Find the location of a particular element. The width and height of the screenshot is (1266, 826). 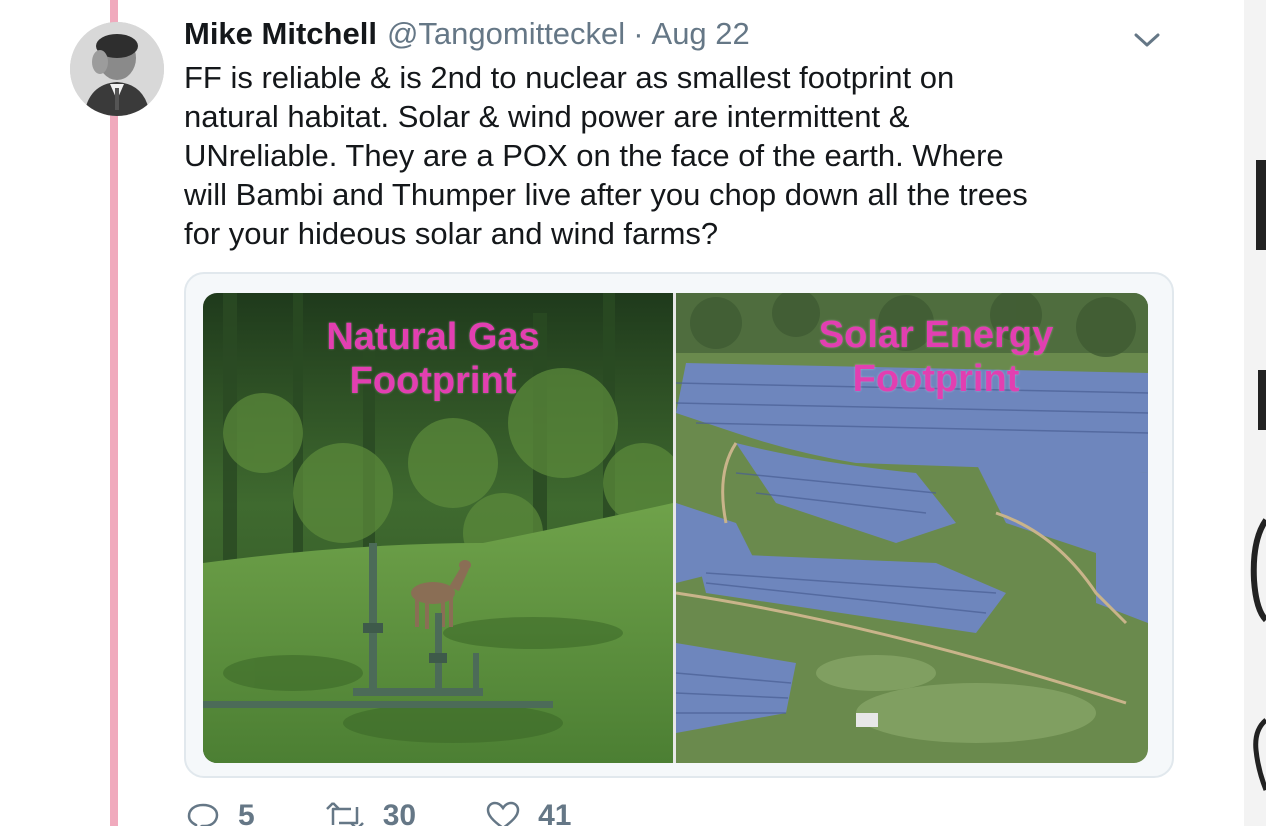

tweet-actions: 5 30 41 is located at coordinates (413, 811).